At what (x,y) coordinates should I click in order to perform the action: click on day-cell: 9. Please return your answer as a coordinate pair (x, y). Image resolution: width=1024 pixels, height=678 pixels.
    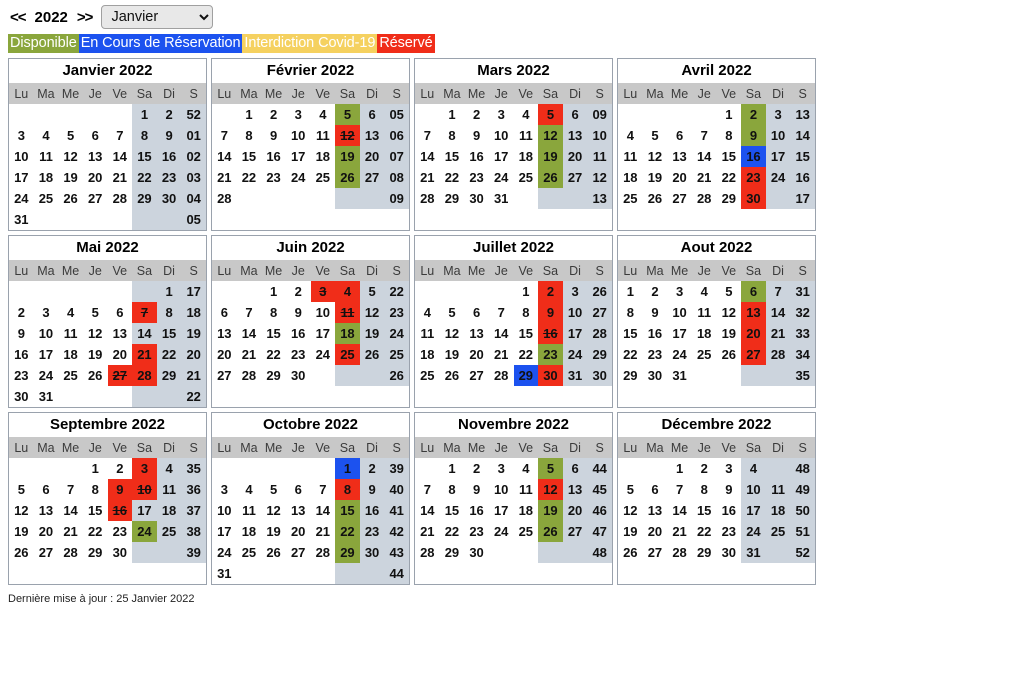
    Looking at the image, I should click on (21, 333).